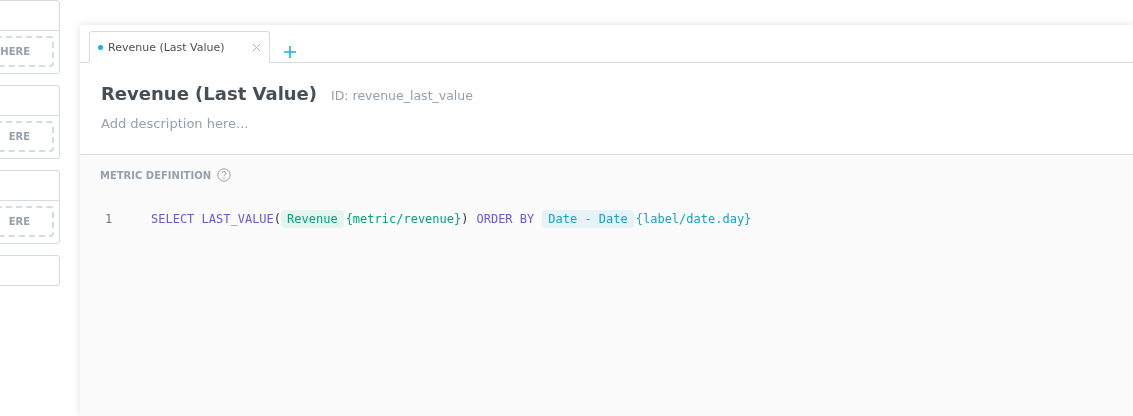  Describe the element at coordinates (156, 175) in the screenshot. I see `section-label: METRIC DEFINITION` at that location.